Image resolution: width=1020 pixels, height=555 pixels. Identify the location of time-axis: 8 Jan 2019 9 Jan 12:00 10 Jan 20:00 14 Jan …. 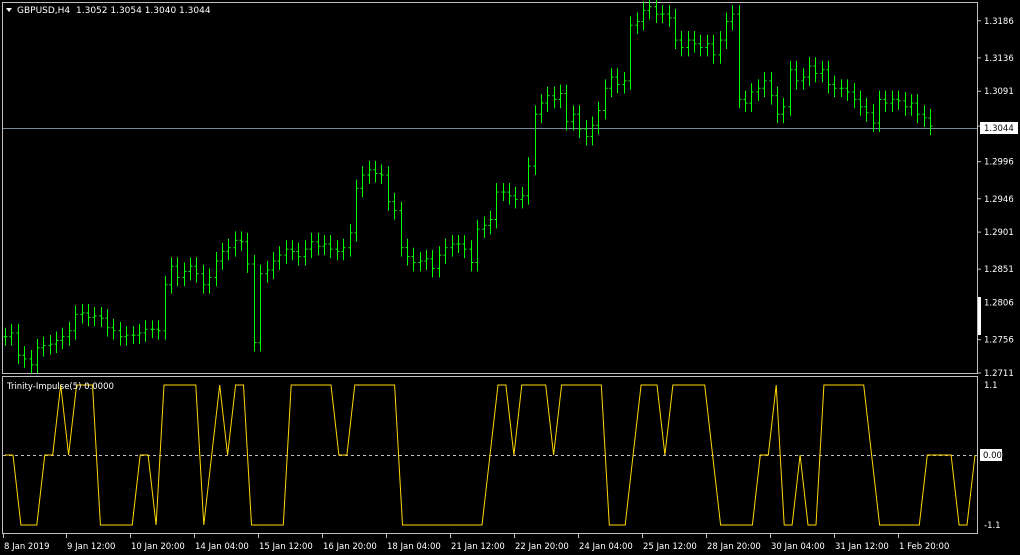
(476, 543).